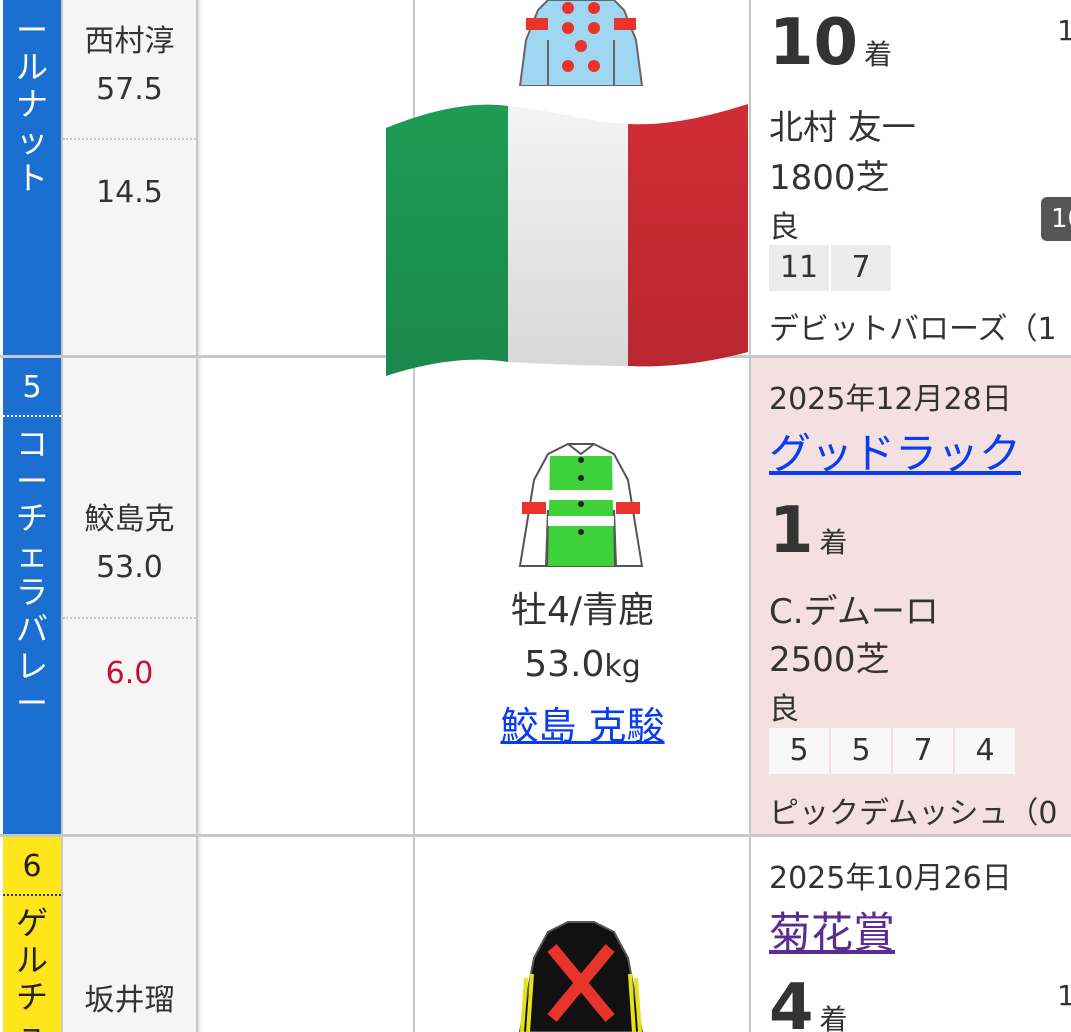 The height and width of the screenshot is (1032, 1071). I want to click on race-name-link: 菊花賞, so click(832, 929).